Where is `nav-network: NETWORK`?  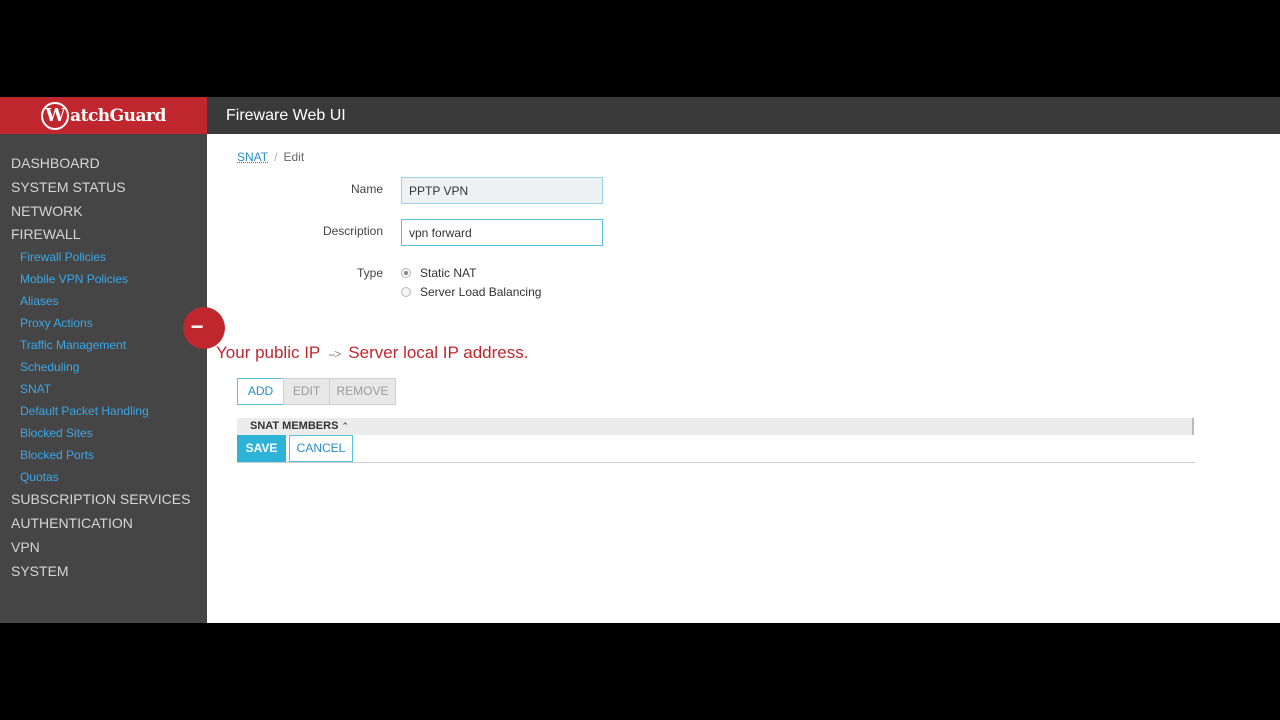 nav-network: NETWORK is located at coordinates (47, 211).